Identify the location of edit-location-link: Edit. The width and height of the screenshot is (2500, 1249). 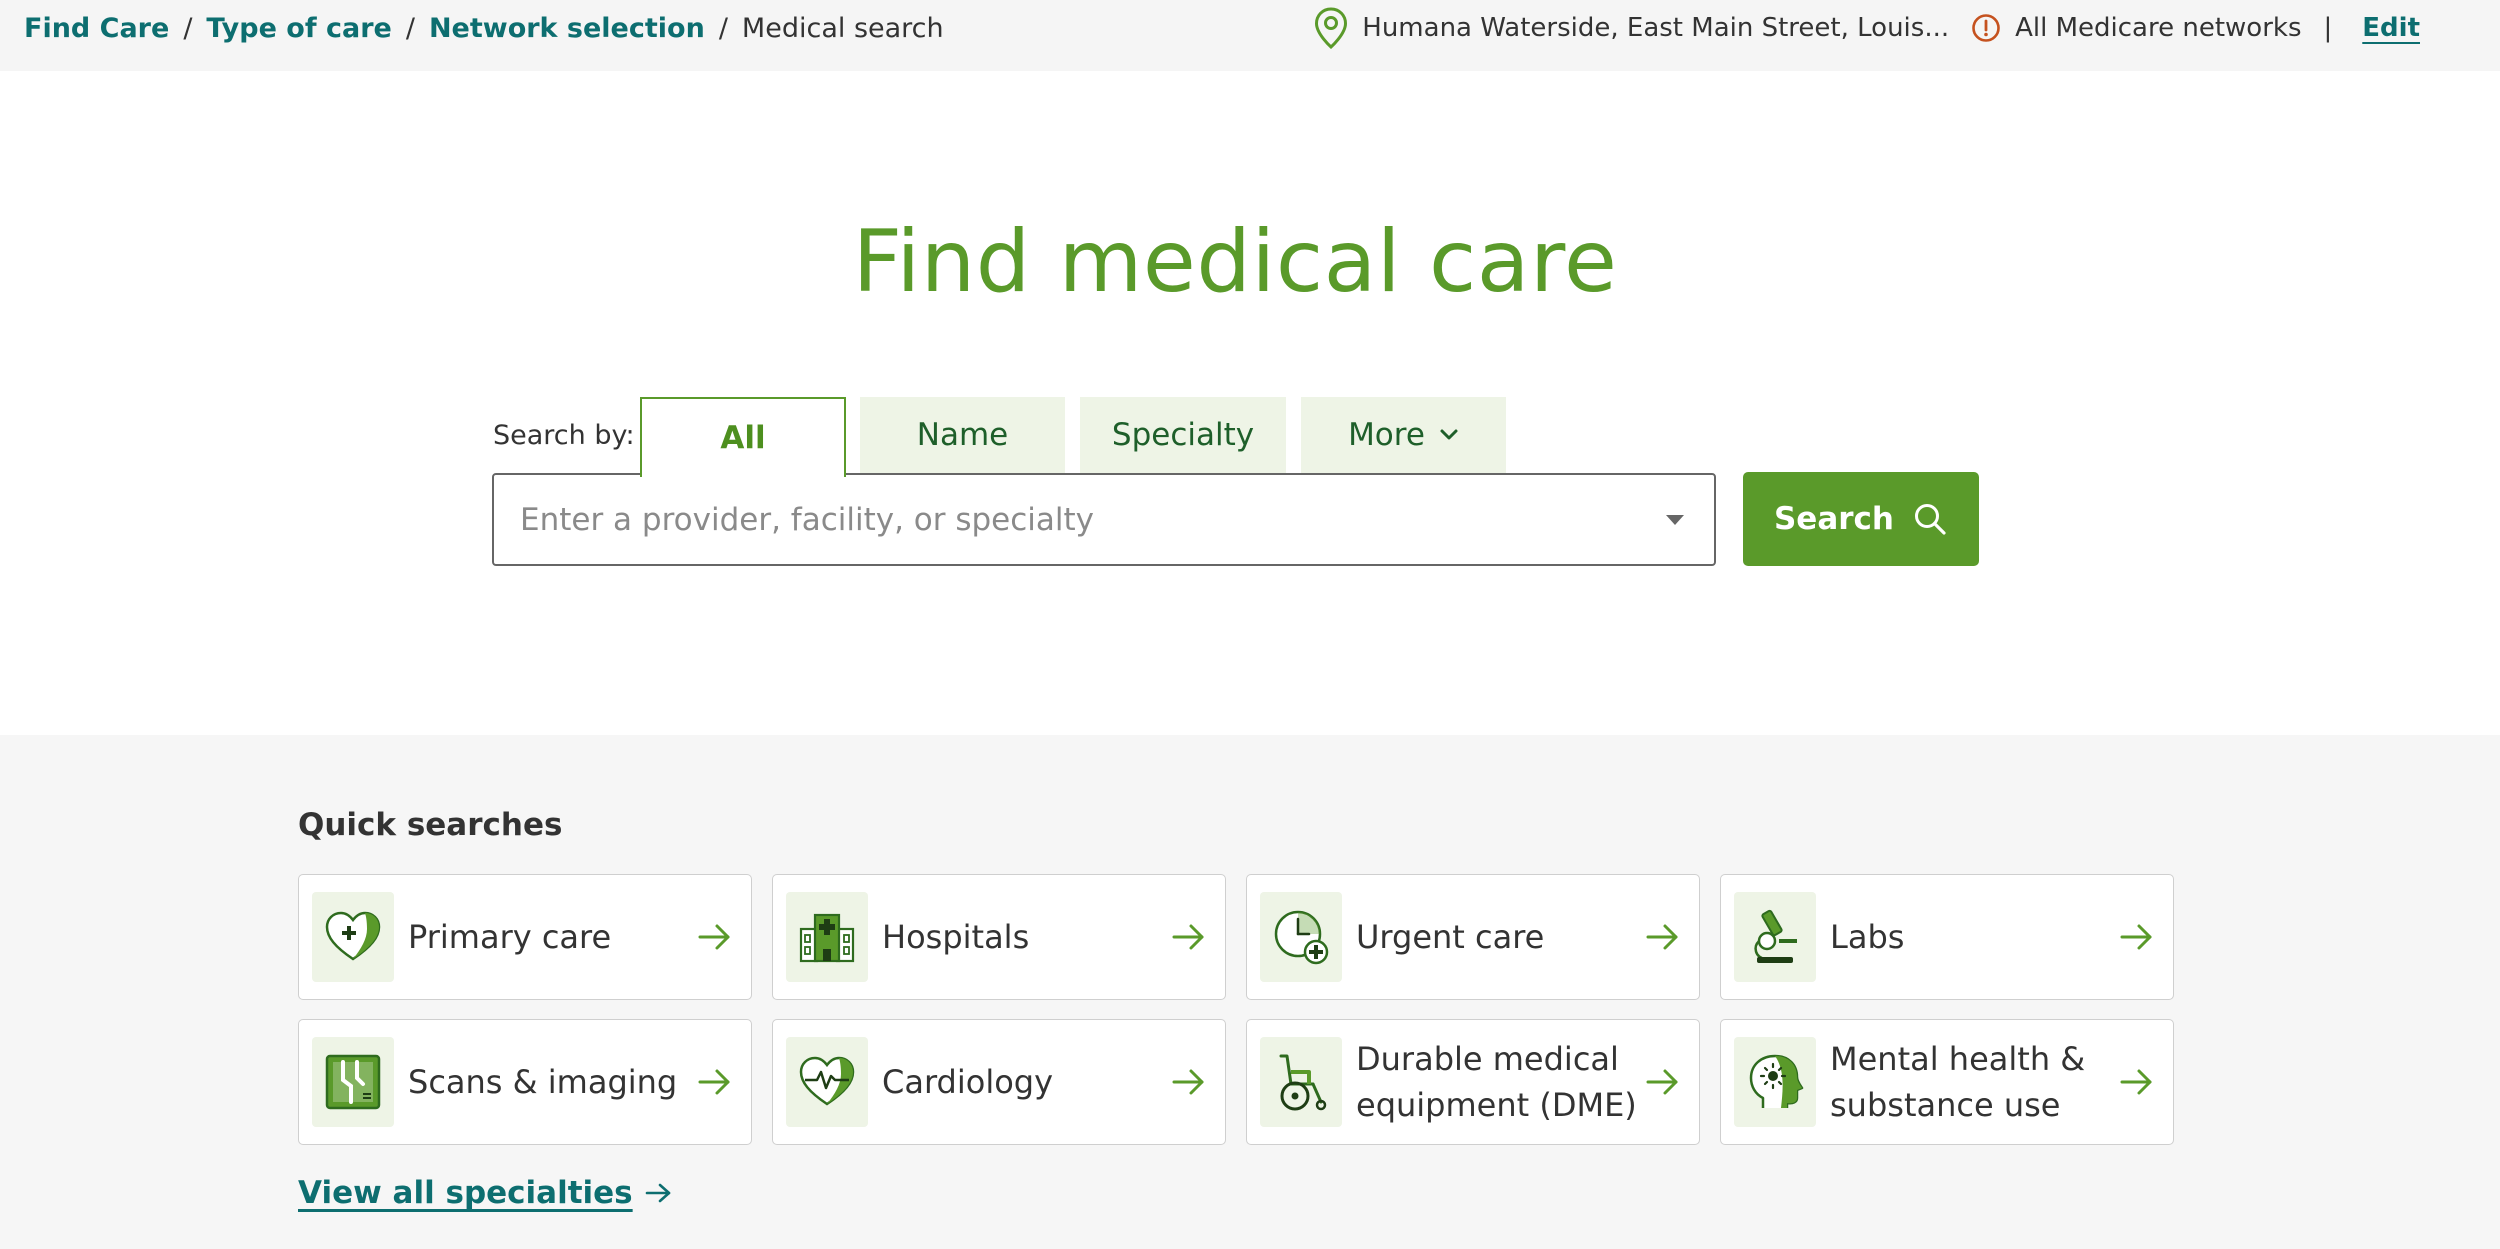
(2391, 28).